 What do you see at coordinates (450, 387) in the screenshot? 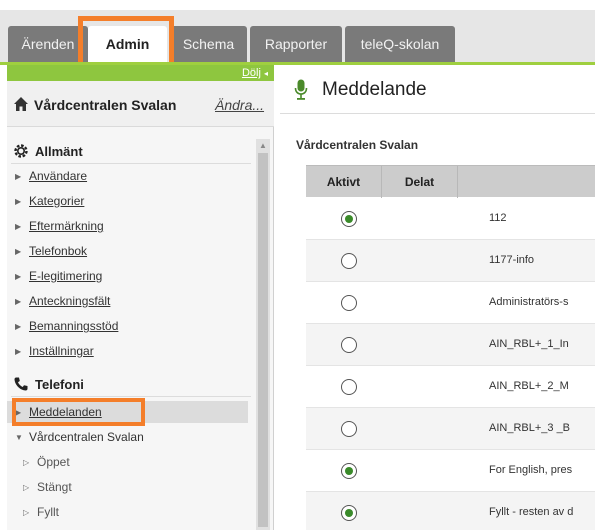
I see `table-row: AIN_RBL+_2_M` at bounding box center [450, 387].